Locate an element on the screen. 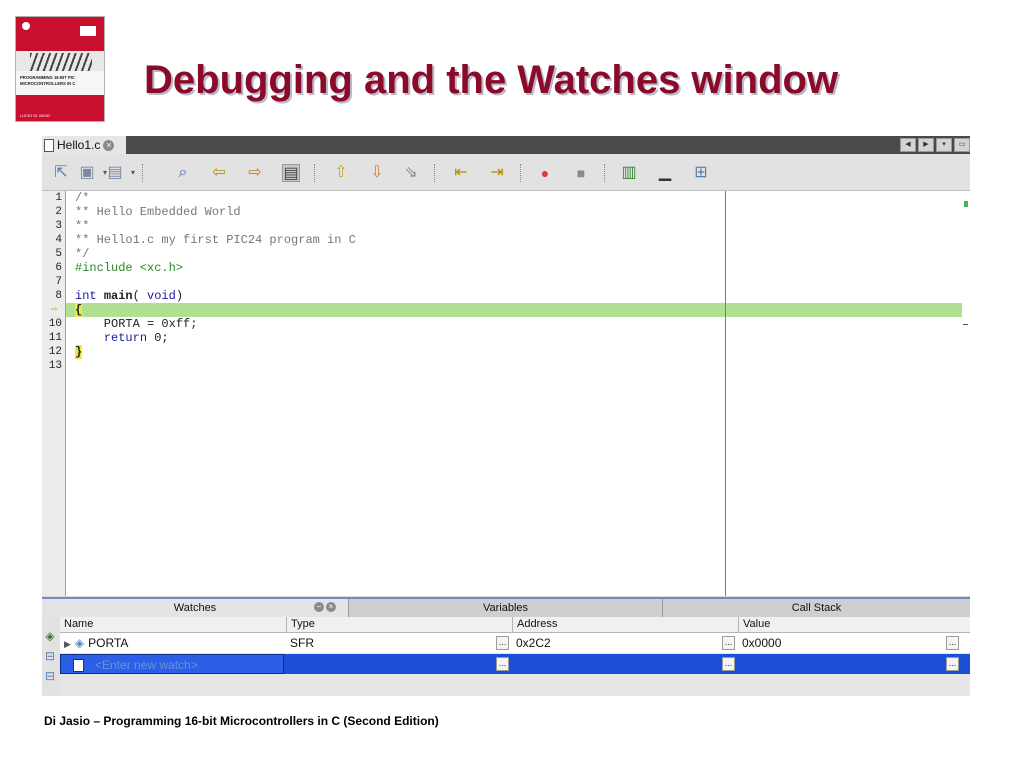 This screenshot has width=1024, height=768. code-line: { is located at coordinates (79, 310).